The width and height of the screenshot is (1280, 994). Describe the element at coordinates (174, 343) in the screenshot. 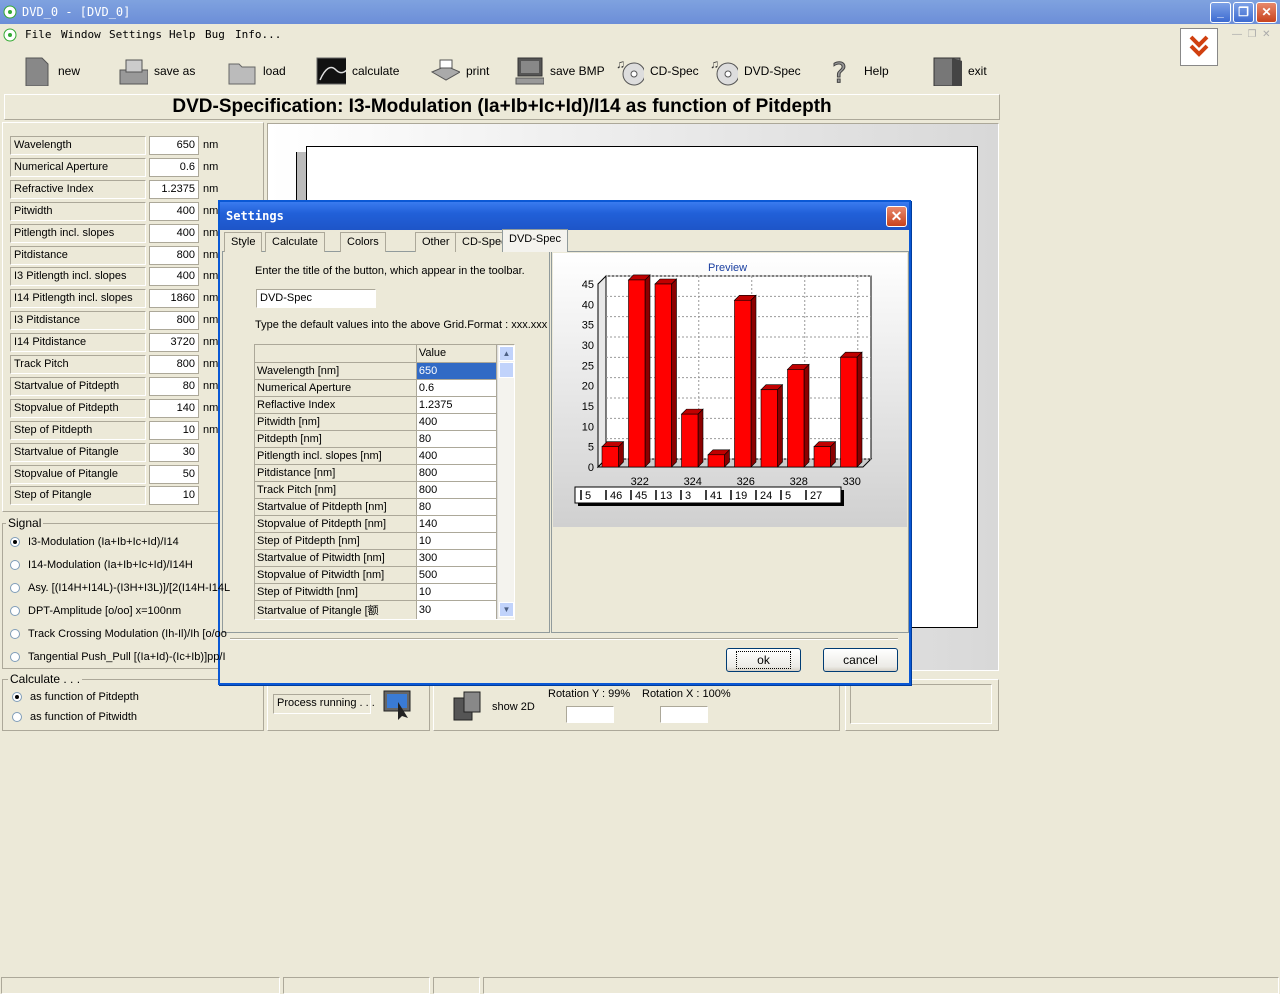

I see `param-value-input: 3720` at that location.